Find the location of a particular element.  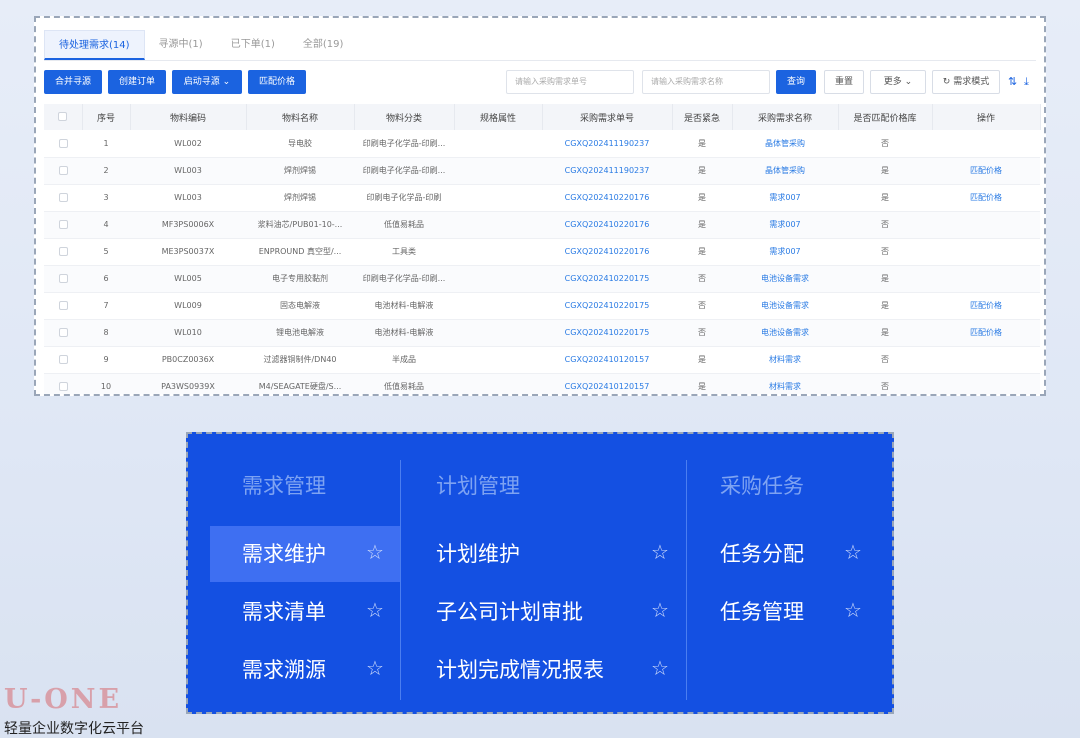

select-all-checkbox is located at coordinates (63, 116).